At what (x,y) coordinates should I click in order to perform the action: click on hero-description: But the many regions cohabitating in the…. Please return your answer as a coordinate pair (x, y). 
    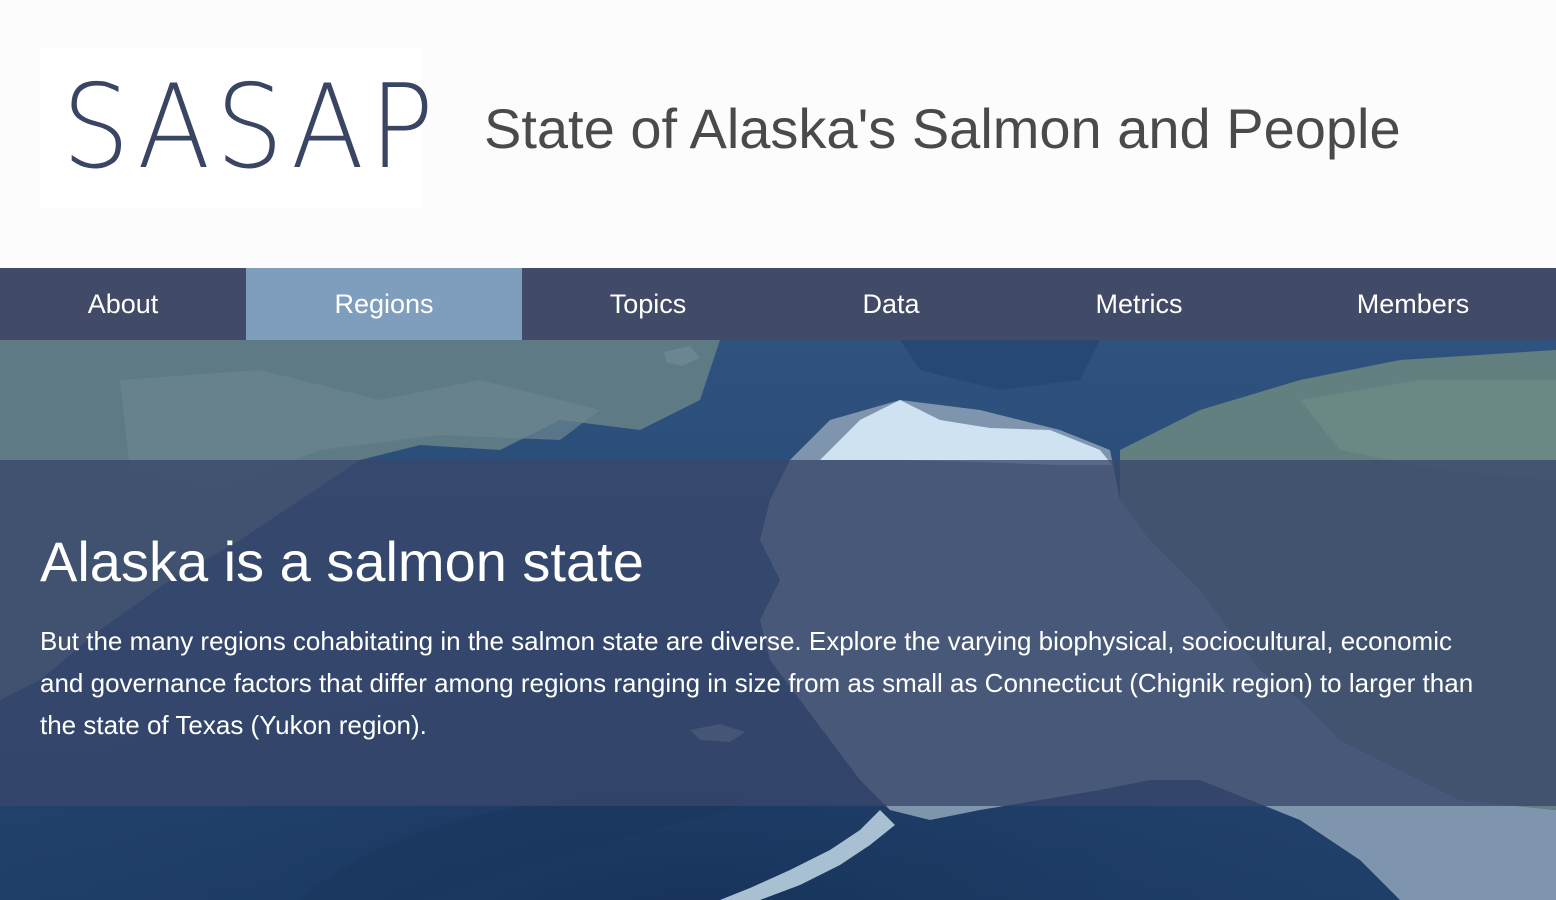
    Looking at the image, I should click on (757, 683).